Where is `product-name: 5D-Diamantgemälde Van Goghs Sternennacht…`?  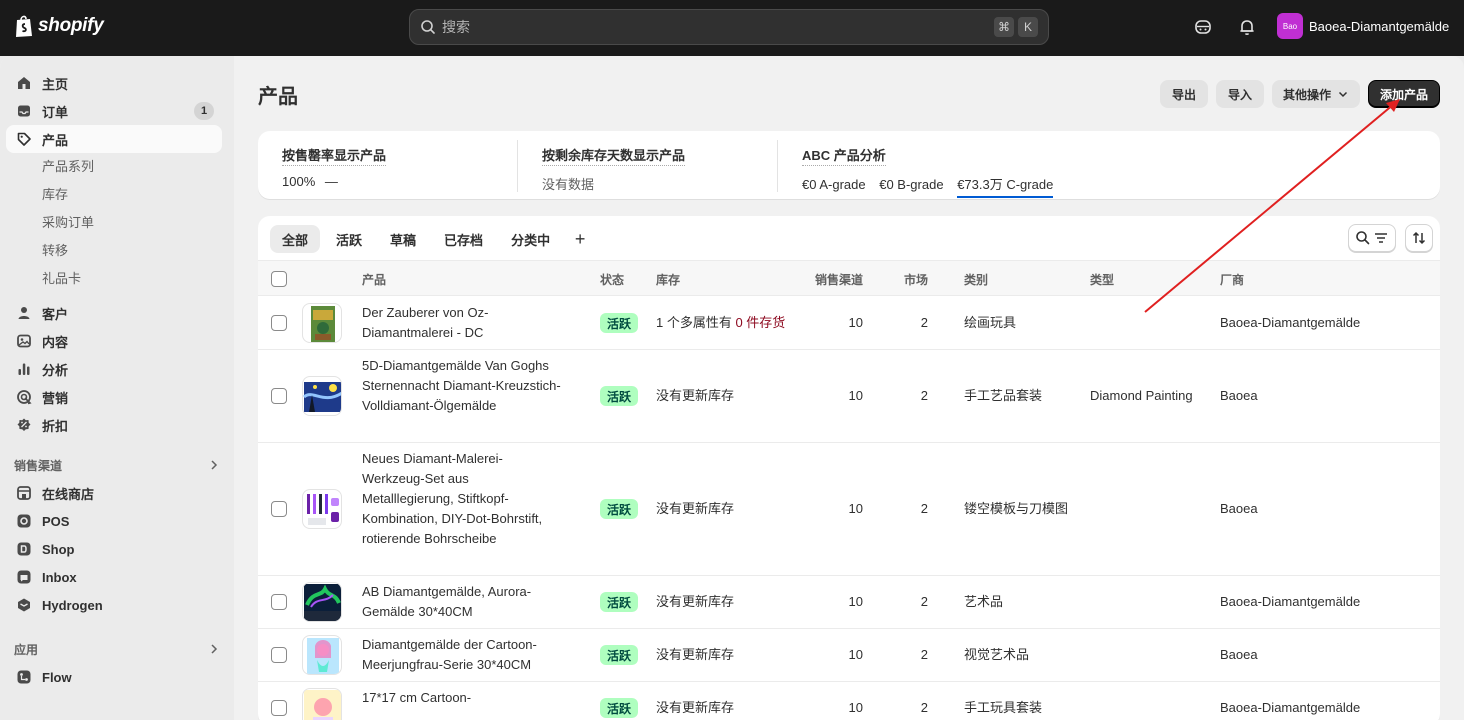 product-name: 5D-Diamantgemälde Van Goghs Sternennacht… is located at coordinates (462, 386).